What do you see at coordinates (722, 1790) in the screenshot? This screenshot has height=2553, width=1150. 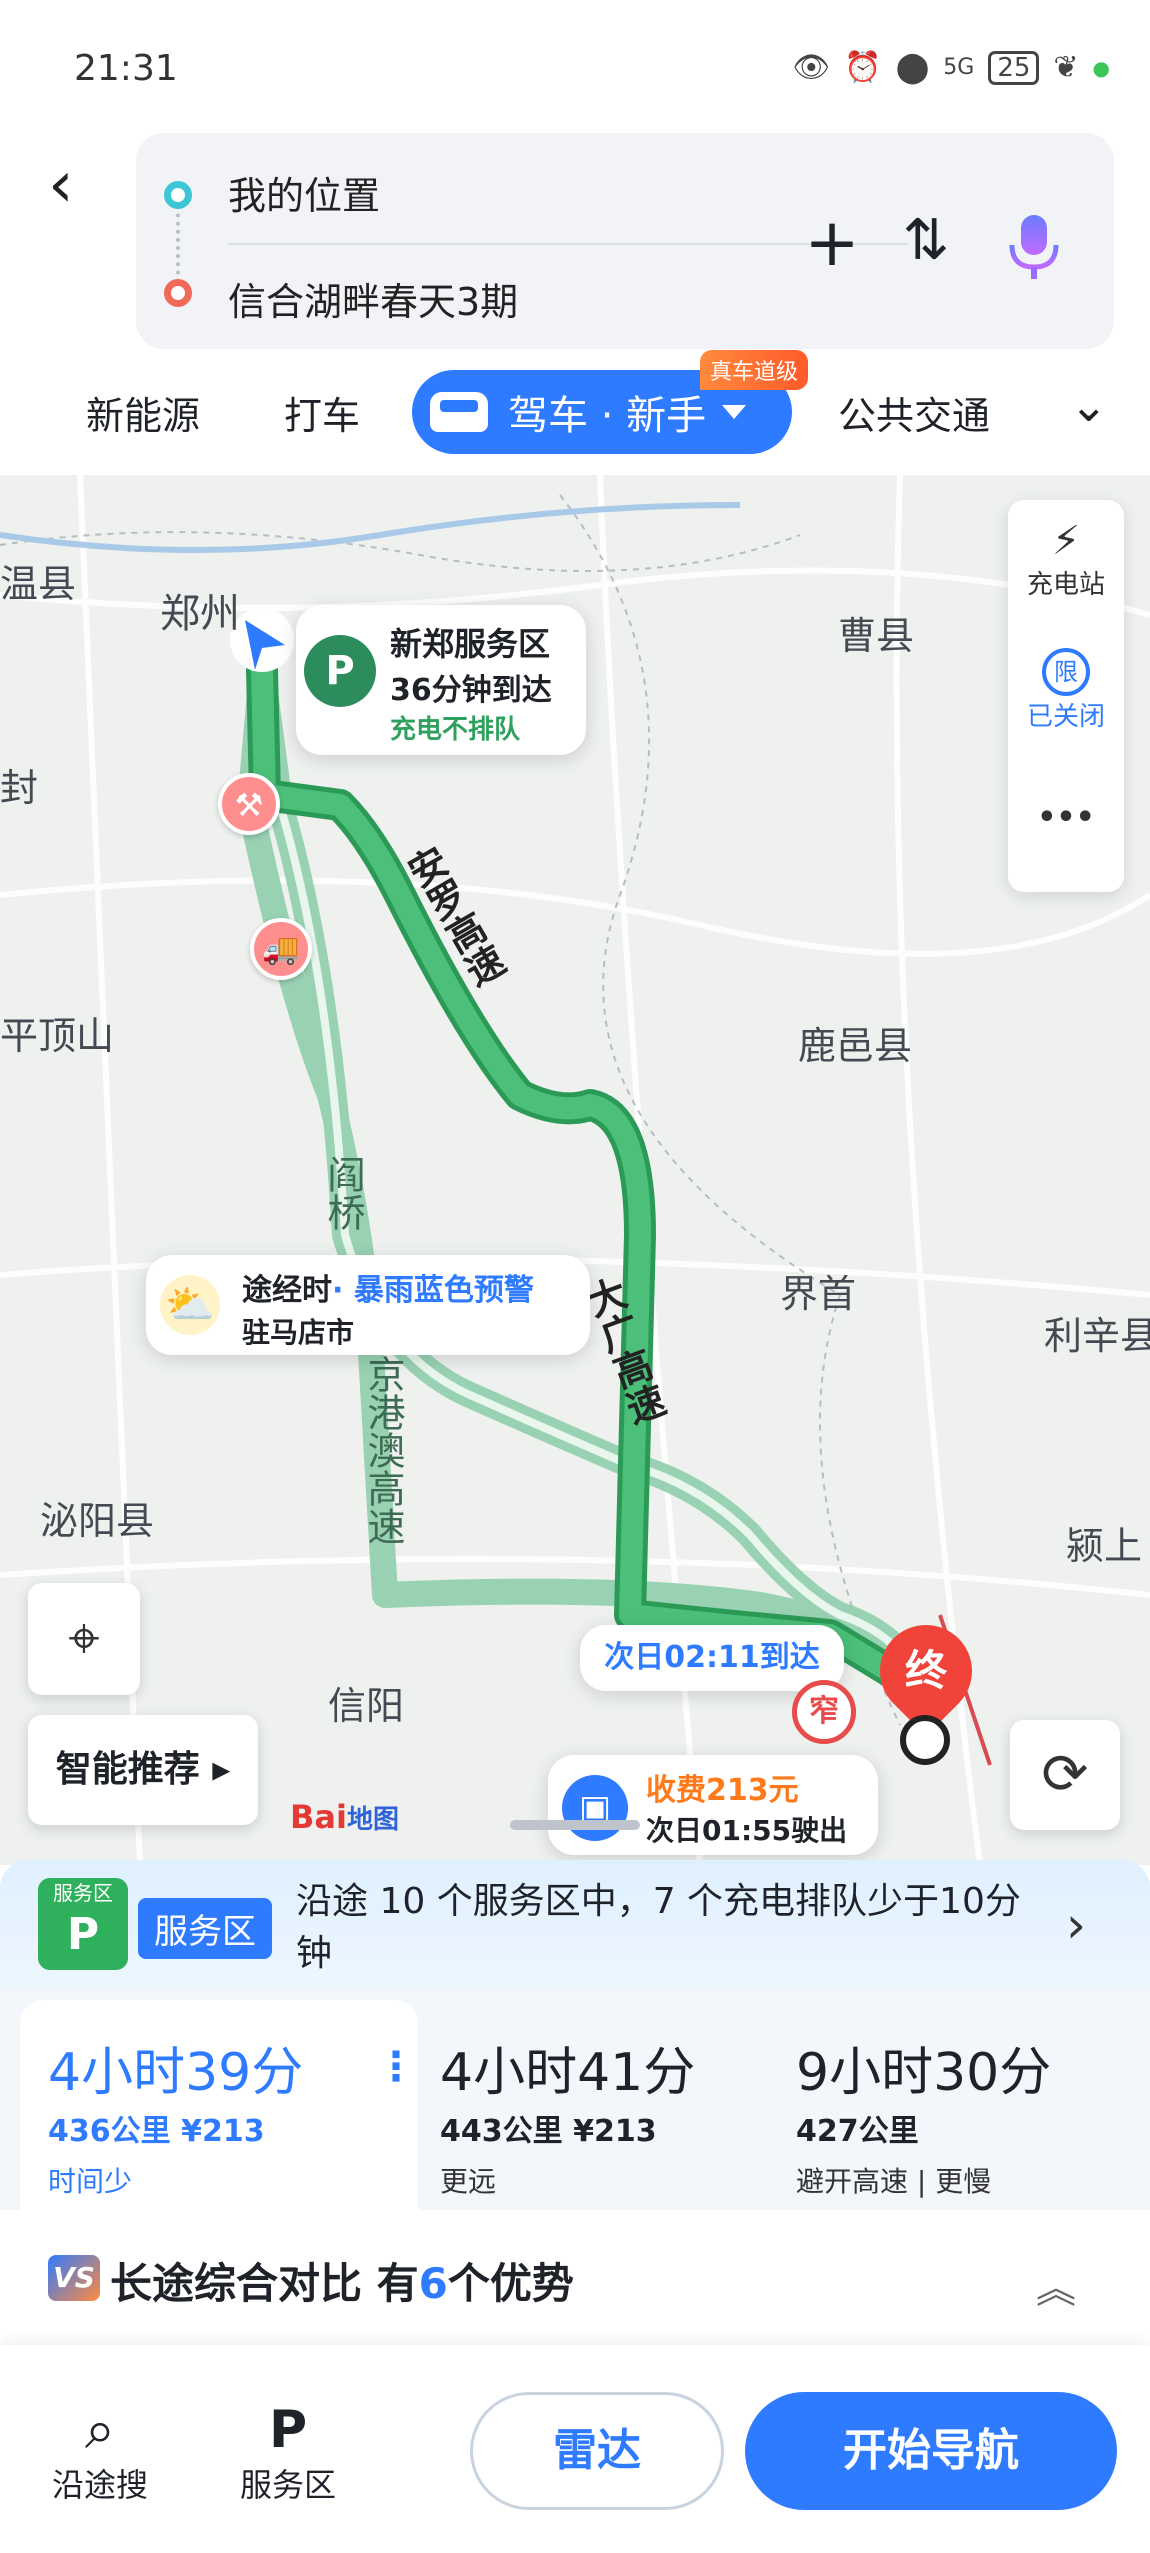 I see `toll-fee: 收费213元` at bounding box center [722, 1790].